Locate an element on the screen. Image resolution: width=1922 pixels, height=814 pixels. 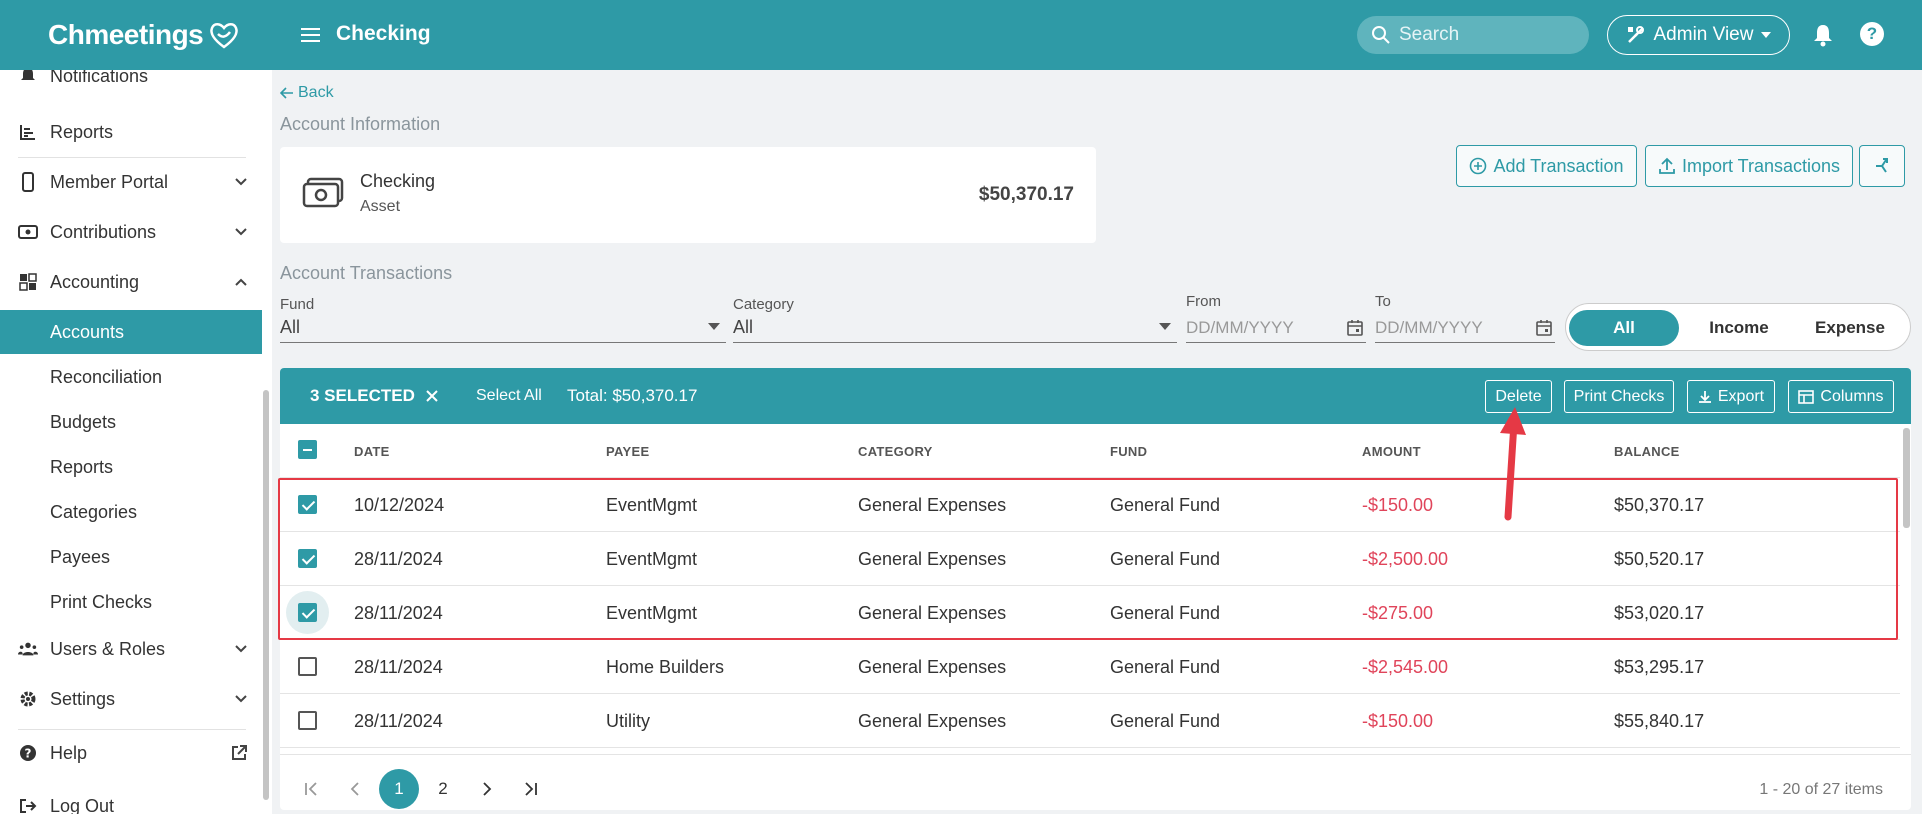
sidebar-item-label: Accounting is located at coordinates (95, 281).